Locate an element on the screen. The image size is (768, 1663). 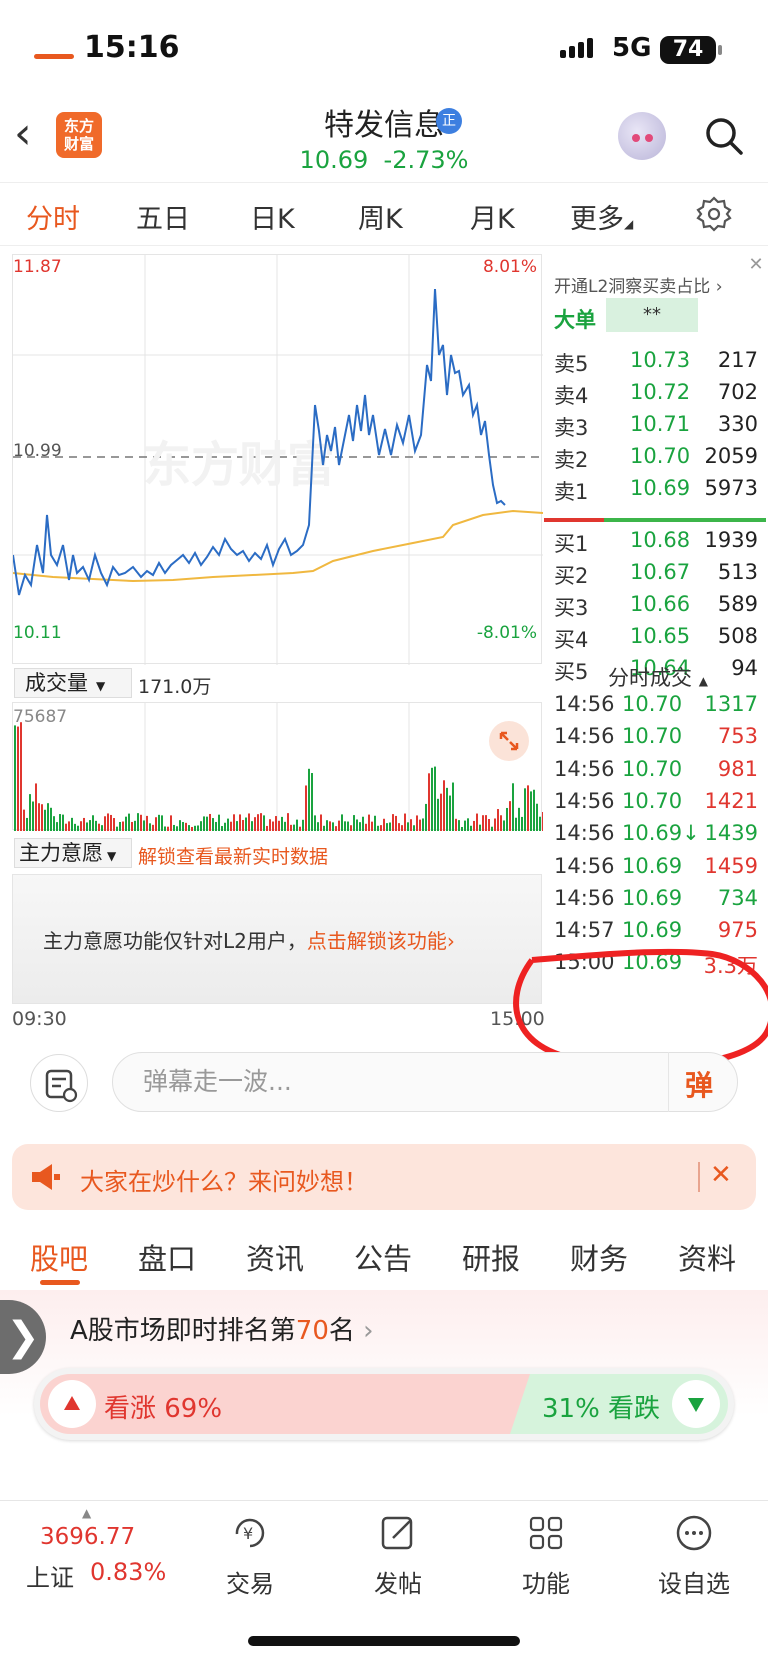
sell-volume: 2059 is located at coordinates (731, 456).